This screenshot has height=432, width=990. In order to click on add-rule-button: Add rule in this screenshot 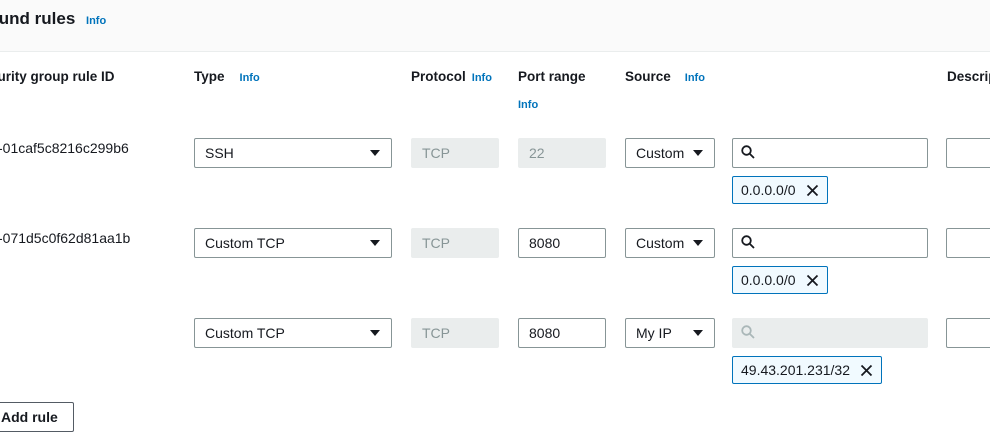, I will do `click(37, 417)`.